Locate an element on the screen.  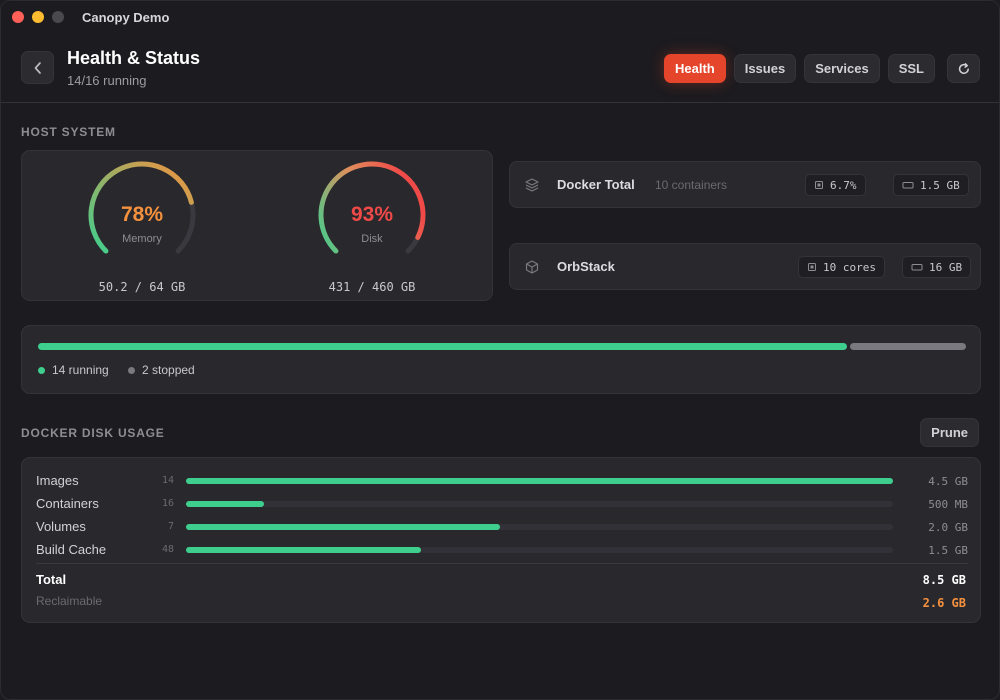
disk-row-size: 2.0 GB is located at coordinates (948, 527).